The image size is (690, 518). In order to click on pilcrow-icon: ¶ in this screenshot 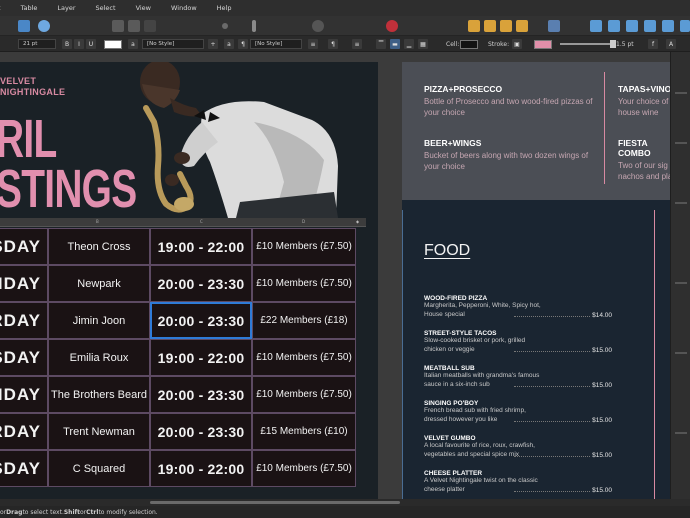, I will do `click(243, 44)`.